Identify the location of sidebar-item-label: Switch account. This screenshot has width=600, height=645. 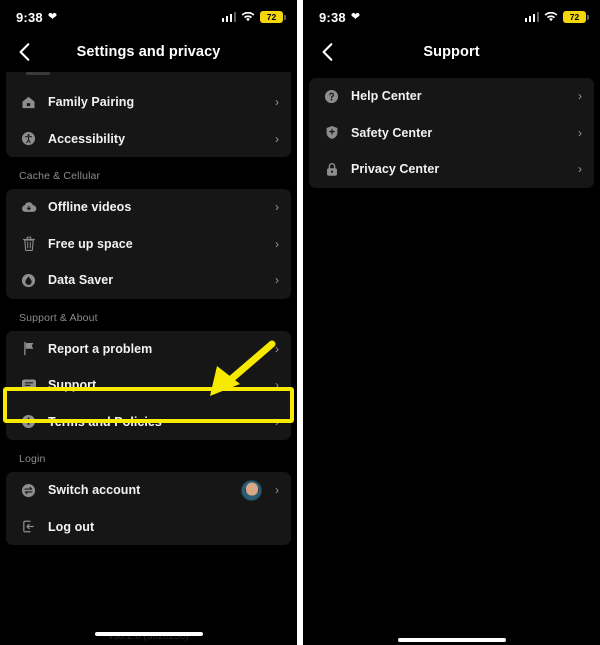
(94, 490).